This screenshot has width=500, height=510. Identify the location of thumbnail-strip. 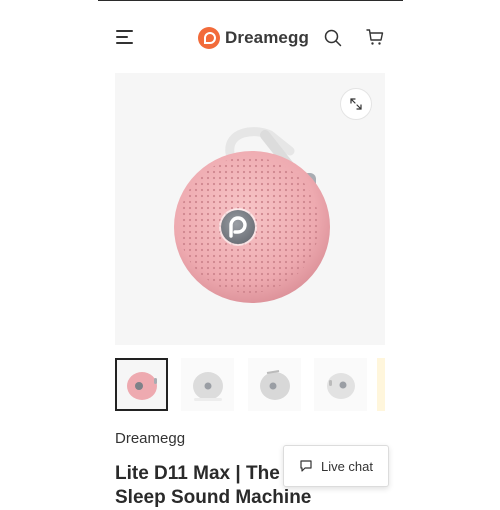
(250, 385).